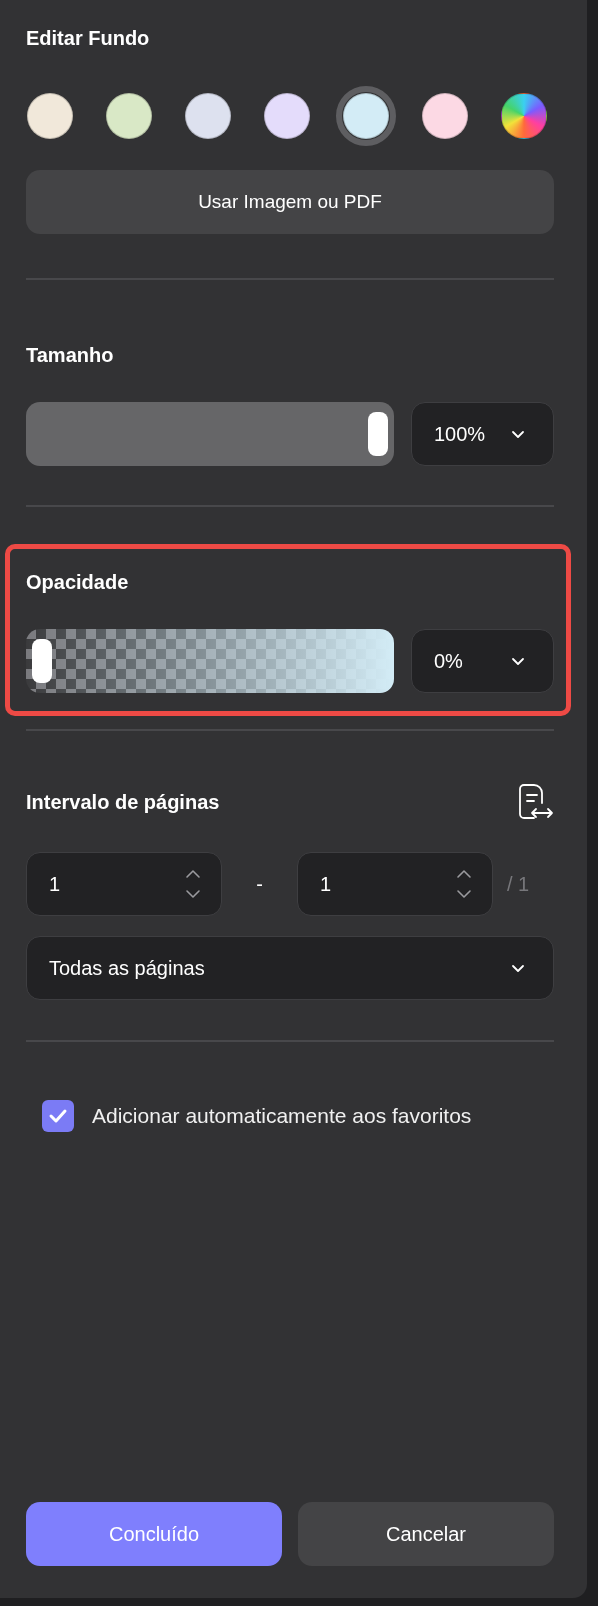  What do you see at coordinates (524, 116) in the screenshot?
I see `color-wheel-swatch` at bounding box center [524, 116].